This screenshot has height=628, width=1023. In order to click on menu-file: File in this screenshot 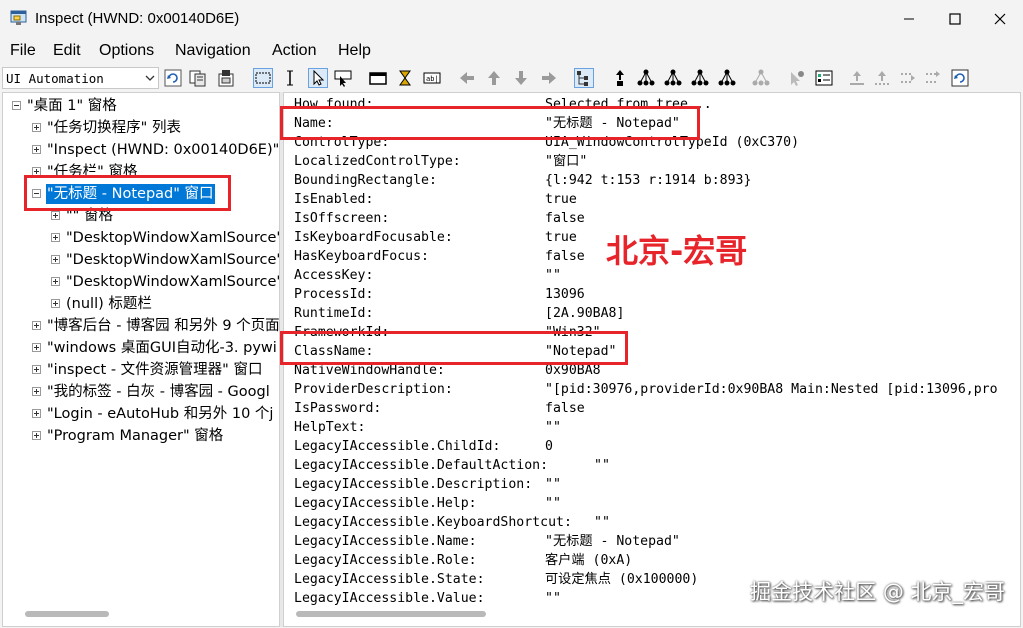, I will do `click(23, 51)`.